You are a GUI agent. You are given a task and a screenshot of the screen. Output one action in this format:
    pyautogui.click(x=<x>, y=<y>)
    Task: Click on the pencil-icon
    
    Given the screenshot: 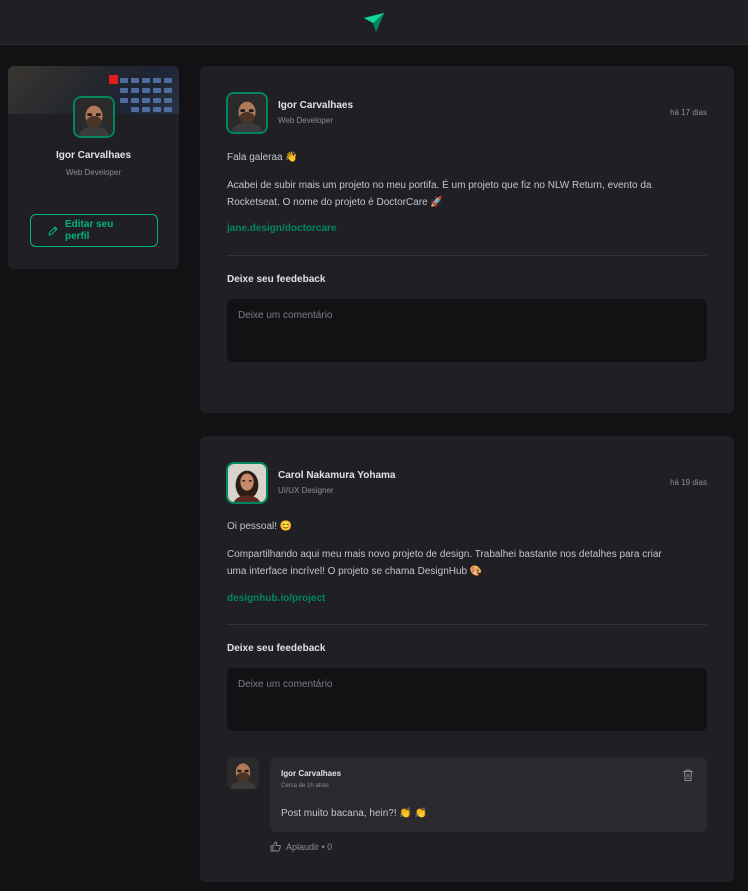 What is the action you would take?
    pyautogui.click(x=53, y=230)
    